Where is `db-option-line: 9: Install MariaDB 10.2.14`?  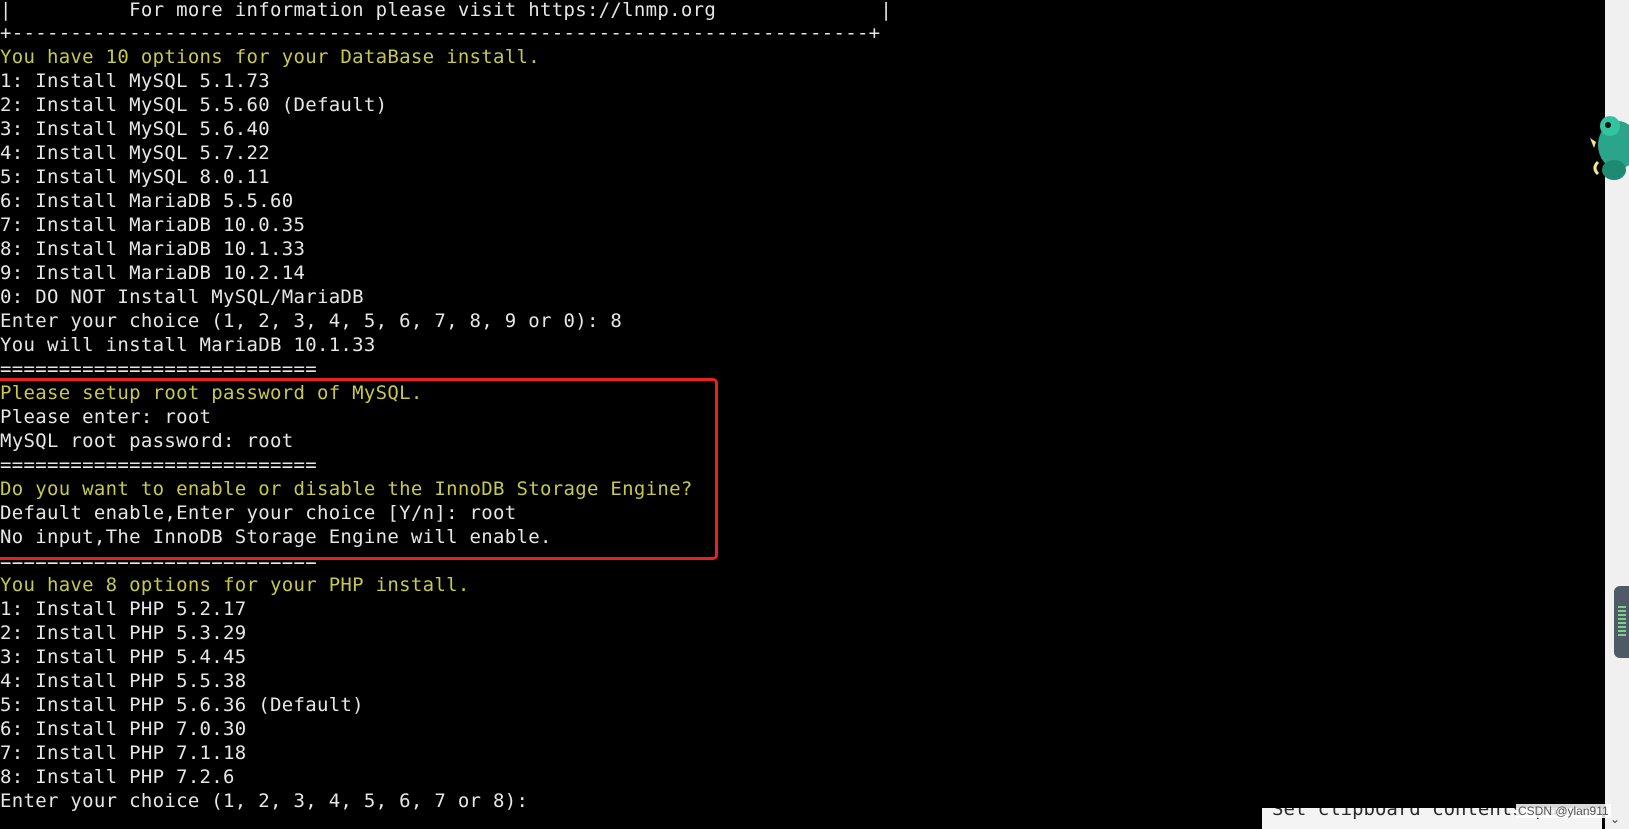 db-option-line: 9: Install MariaDB 10.2.14 is located at coordinates (153, 273).